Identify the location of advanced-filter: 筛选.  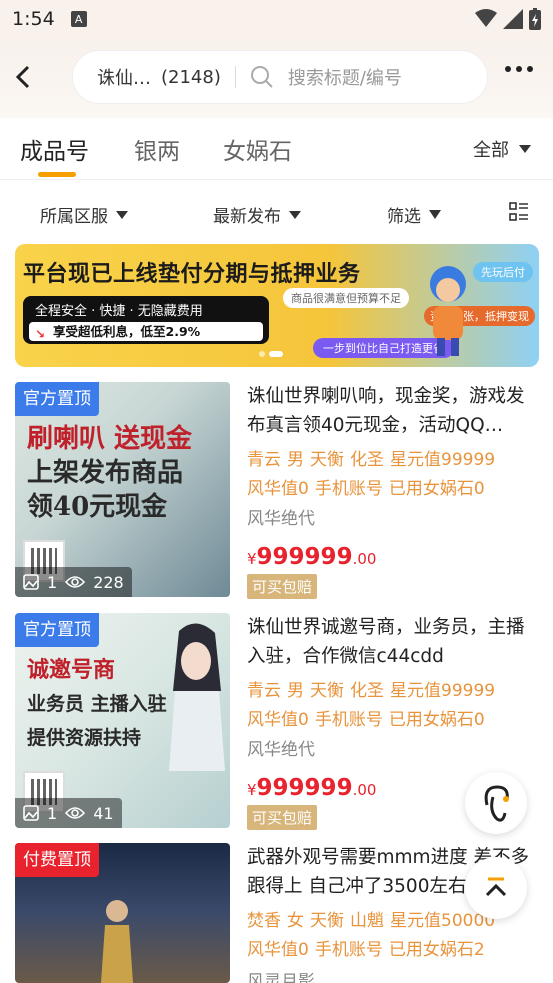
(414, 214).